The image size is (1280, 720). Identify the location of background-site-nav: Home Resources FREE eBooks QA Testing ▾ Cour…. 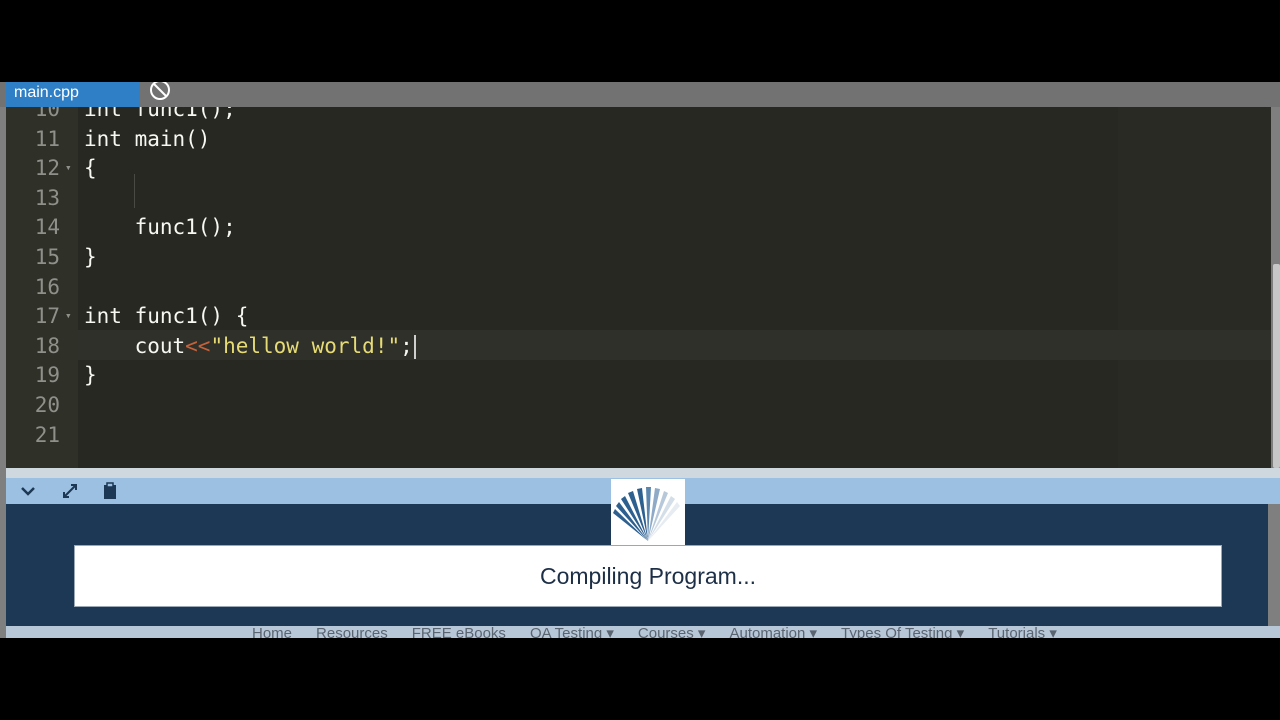
(654, 632).